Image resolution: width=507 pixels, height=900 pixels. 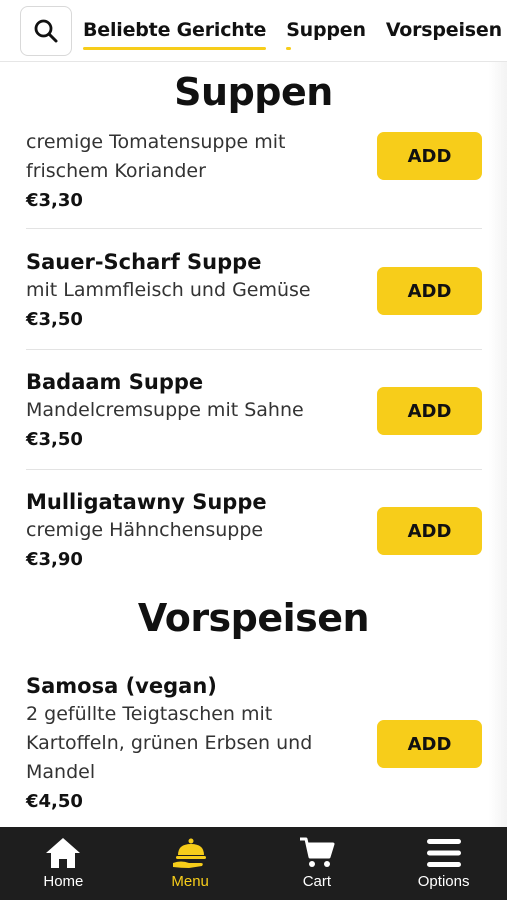 I want to click on tab-vorspeisen: Vorspeisen, so click(x=444, y=31).